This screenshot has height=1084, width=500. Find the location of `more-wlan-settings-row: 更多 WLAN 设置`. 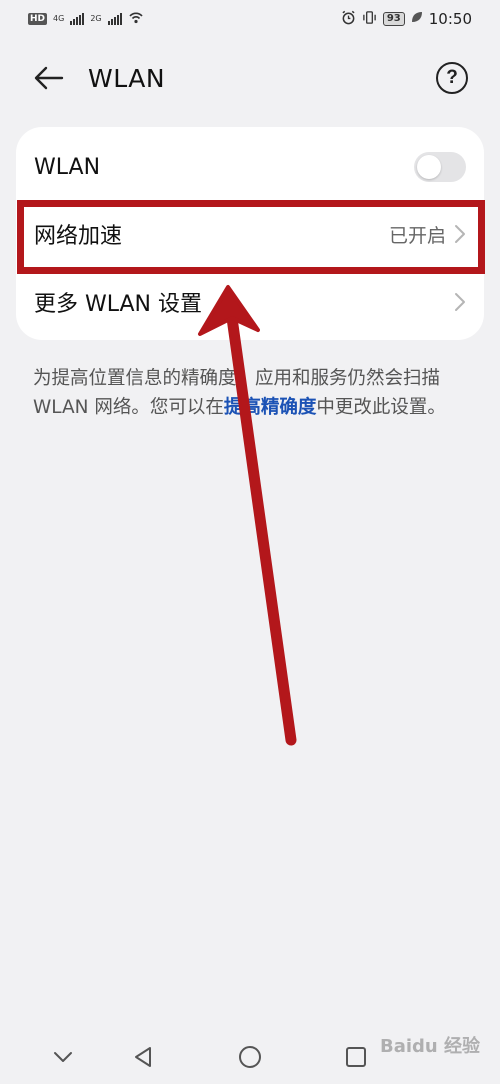

more-wlan-settings-row: 更多 WLAN 设置 is located at coordinates (250, 302).